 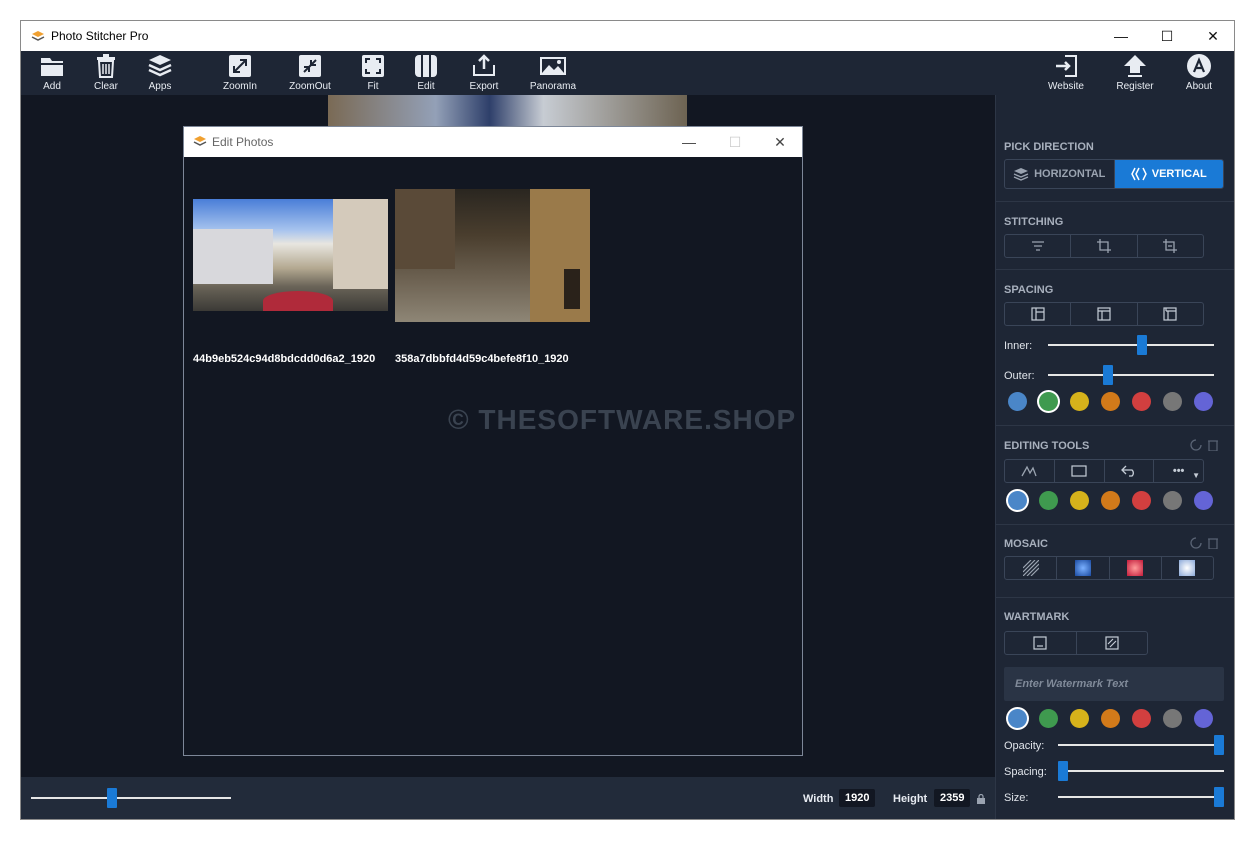 What do you see at coordinates (1031, 568) in the screenshot?
I see `mosaic-hatch-button` at bounding box center [1031, 568].